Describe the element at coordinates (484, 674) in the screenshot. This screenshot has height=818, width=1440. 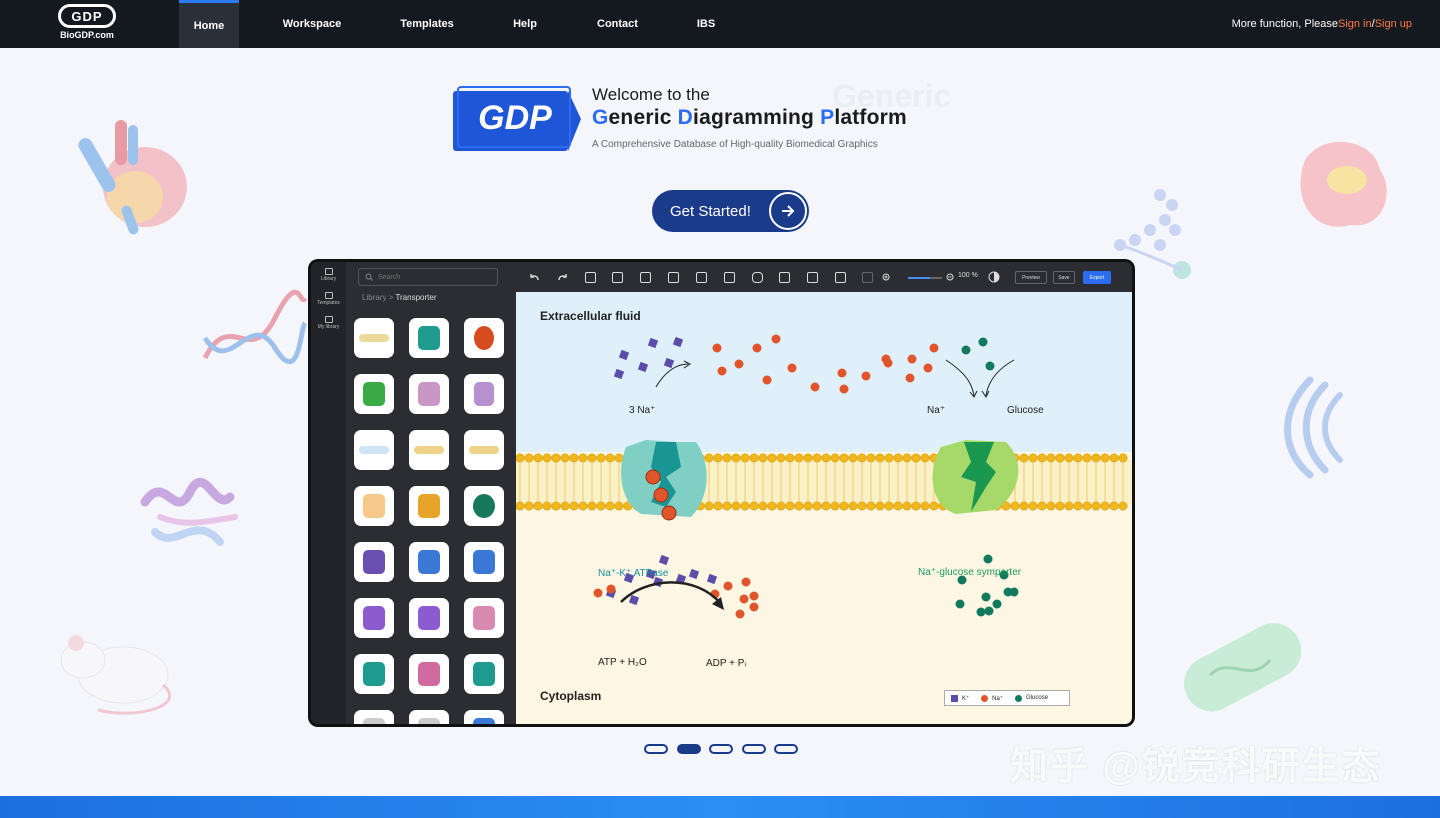
I see `coil-tile` at that location.